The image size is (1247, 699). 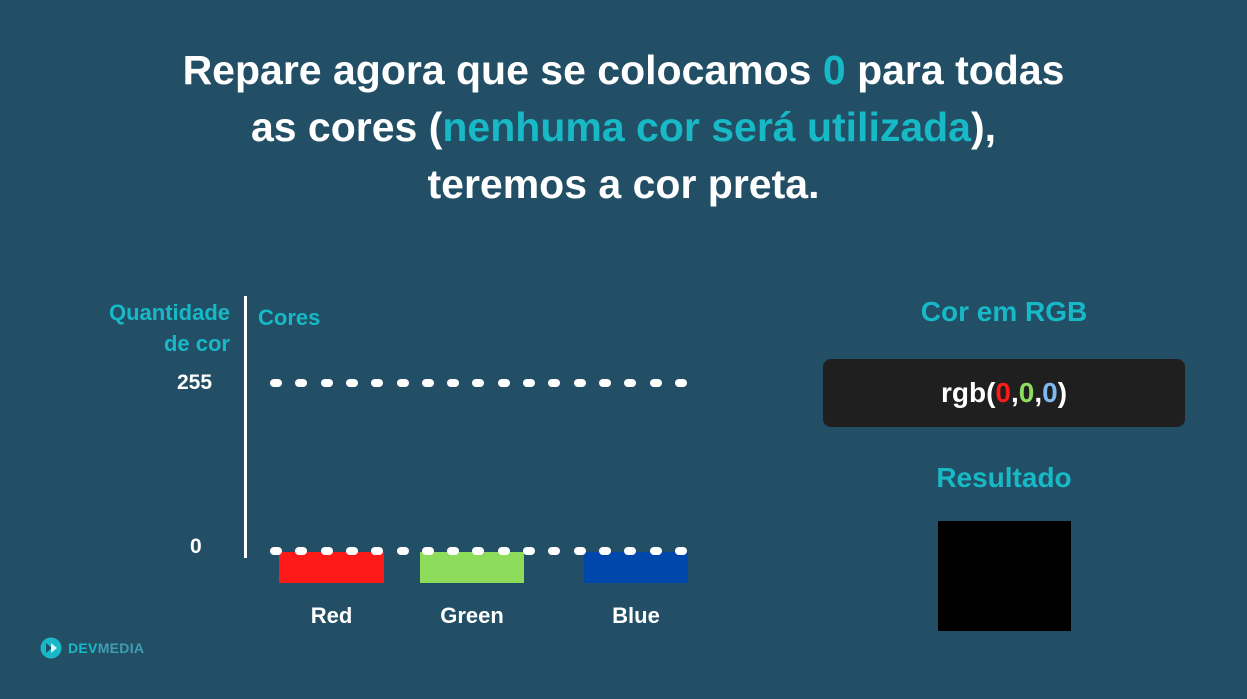 I want to click on bar-red, so click(x=331, y=567).